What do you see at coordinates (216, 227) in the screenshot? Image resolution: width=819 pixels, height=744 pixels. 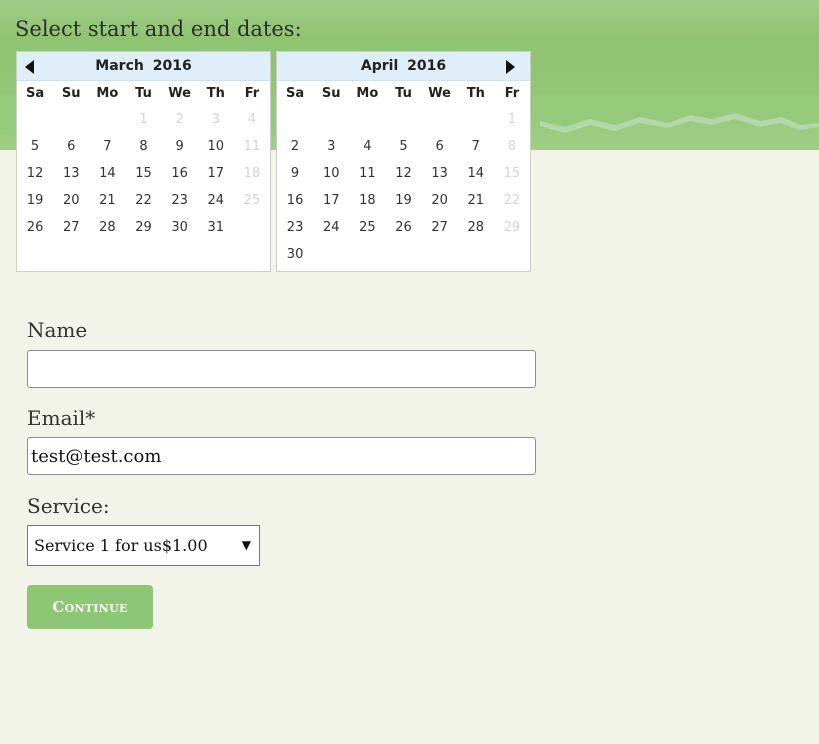 I see `day-cell: 31` at bounding box center [216, 227].